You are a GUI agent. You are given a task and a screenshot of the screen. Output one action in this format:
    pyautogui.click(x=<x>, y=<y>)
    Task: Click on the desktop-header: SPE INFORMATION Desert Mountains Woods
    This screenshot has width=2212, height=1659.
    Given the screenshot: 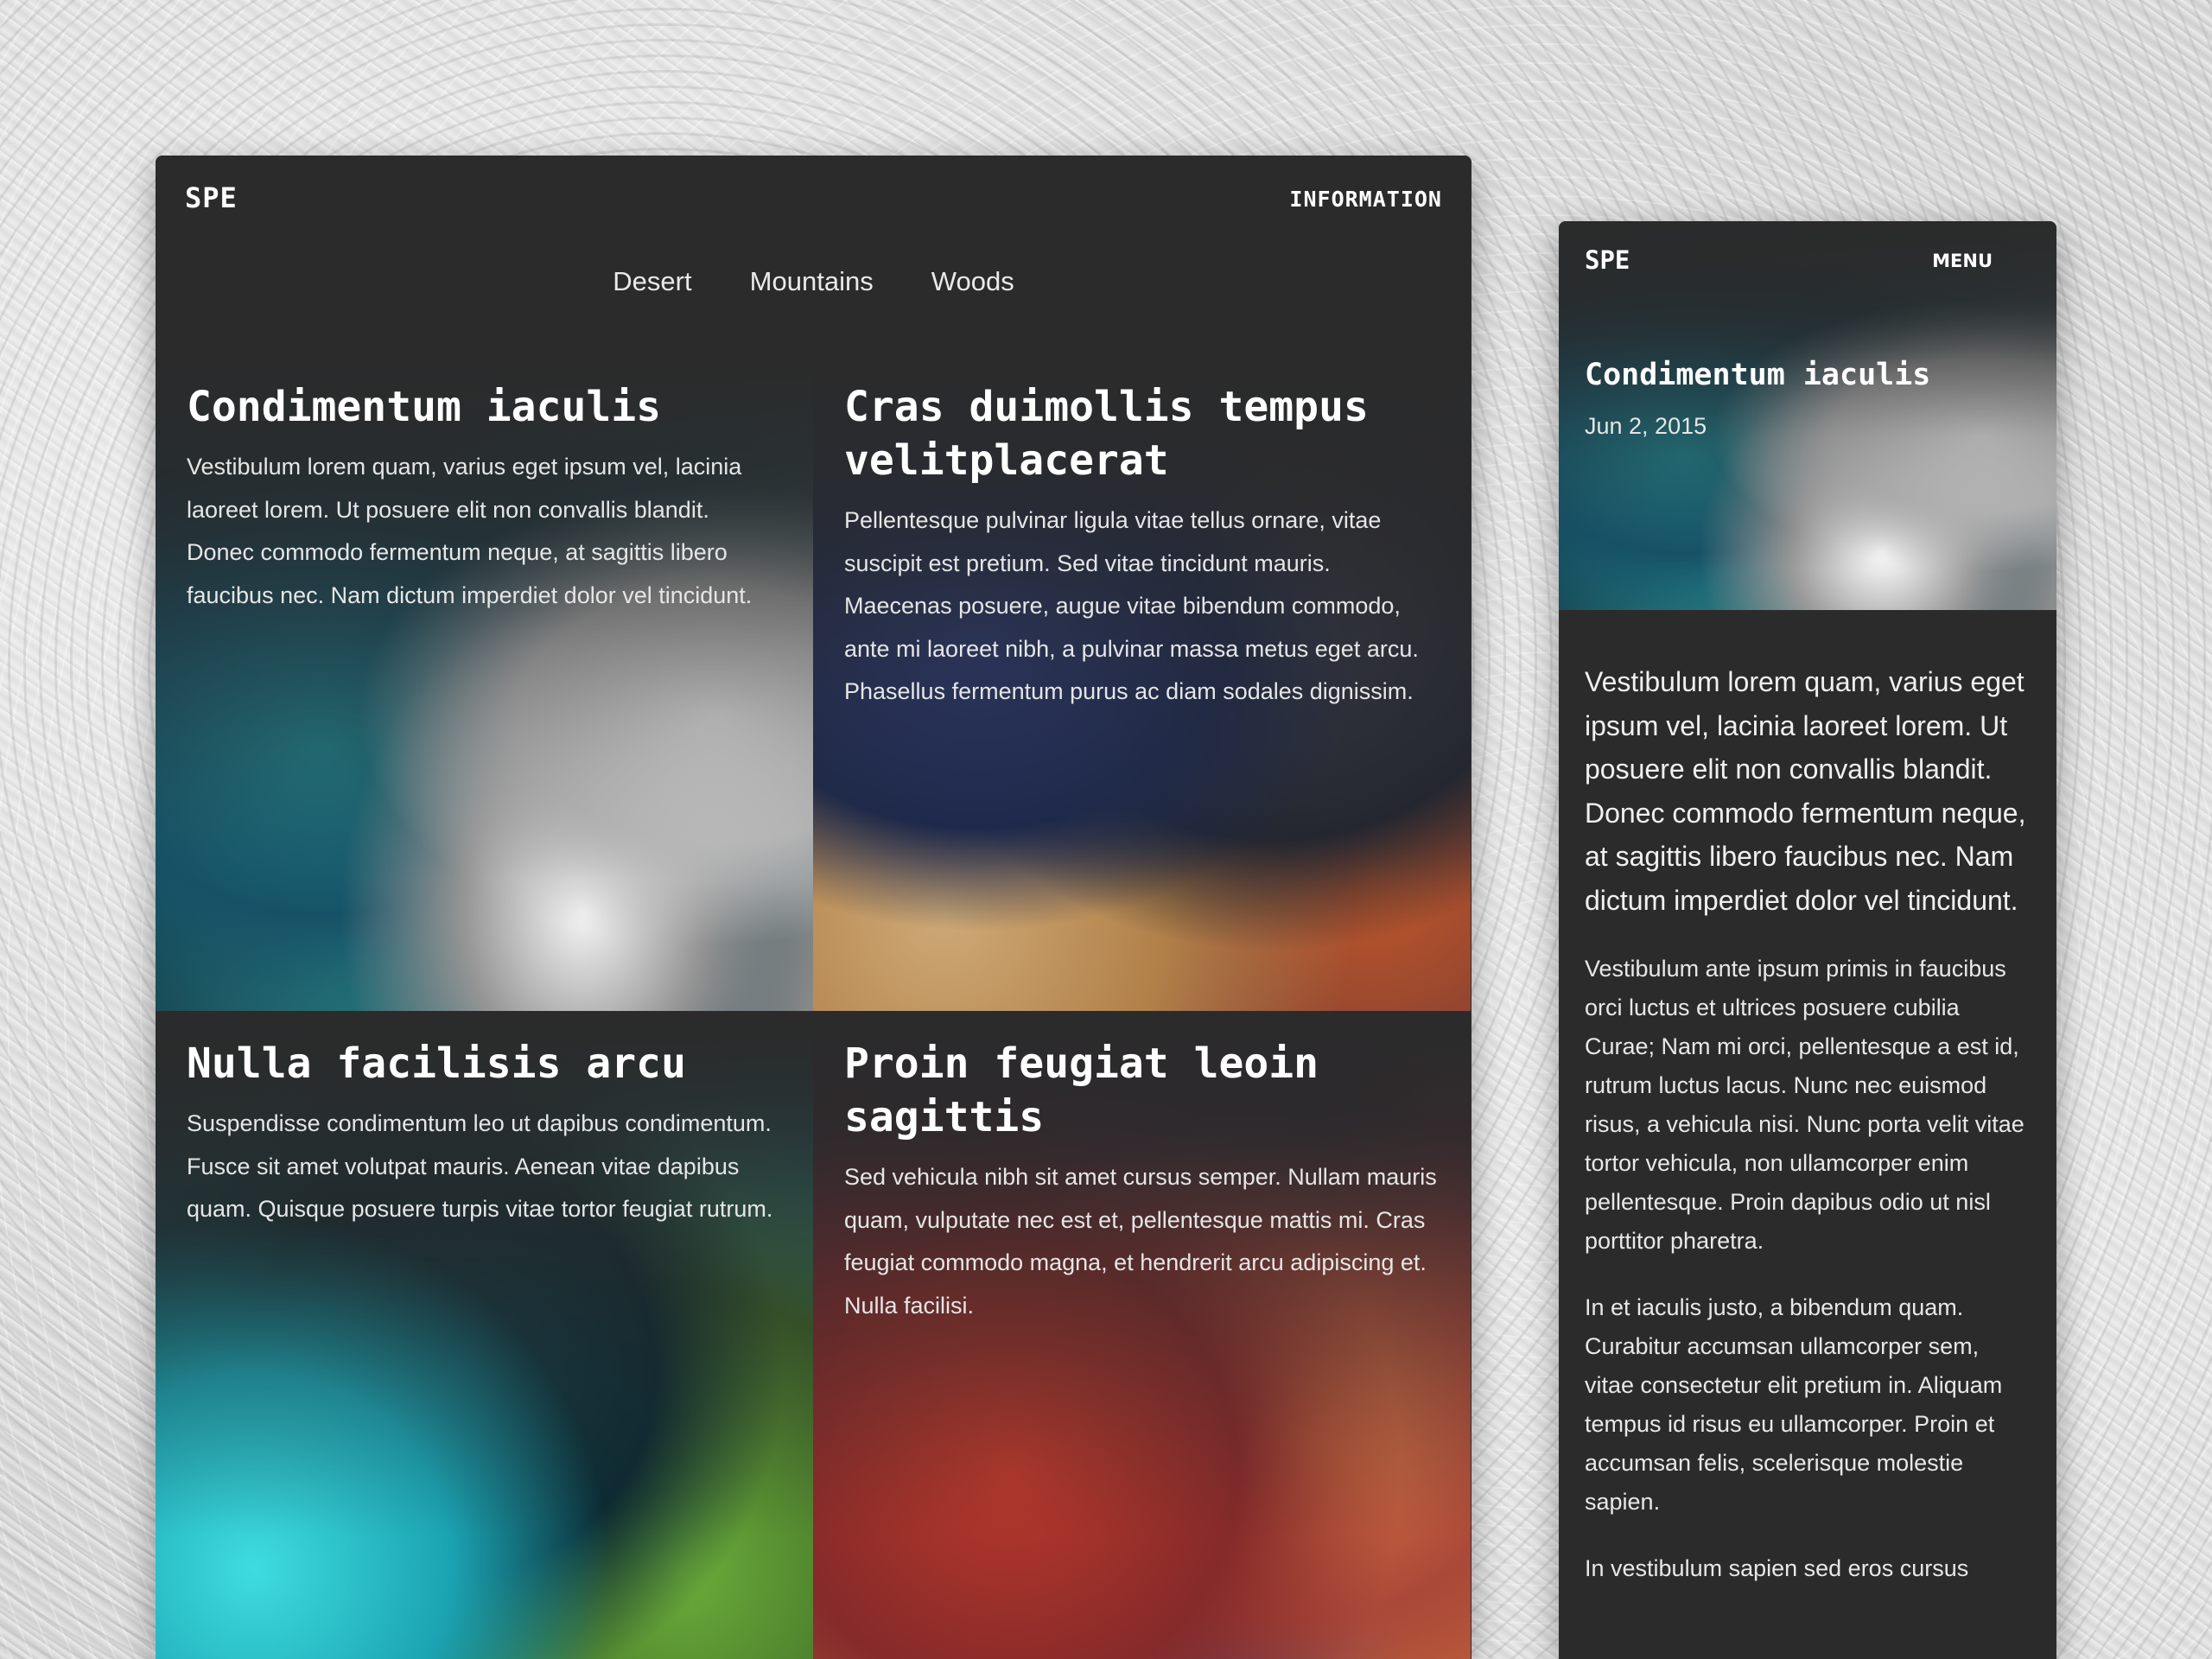 What is the action you would take?
    pyautogui.click(x=813, y=255)
    